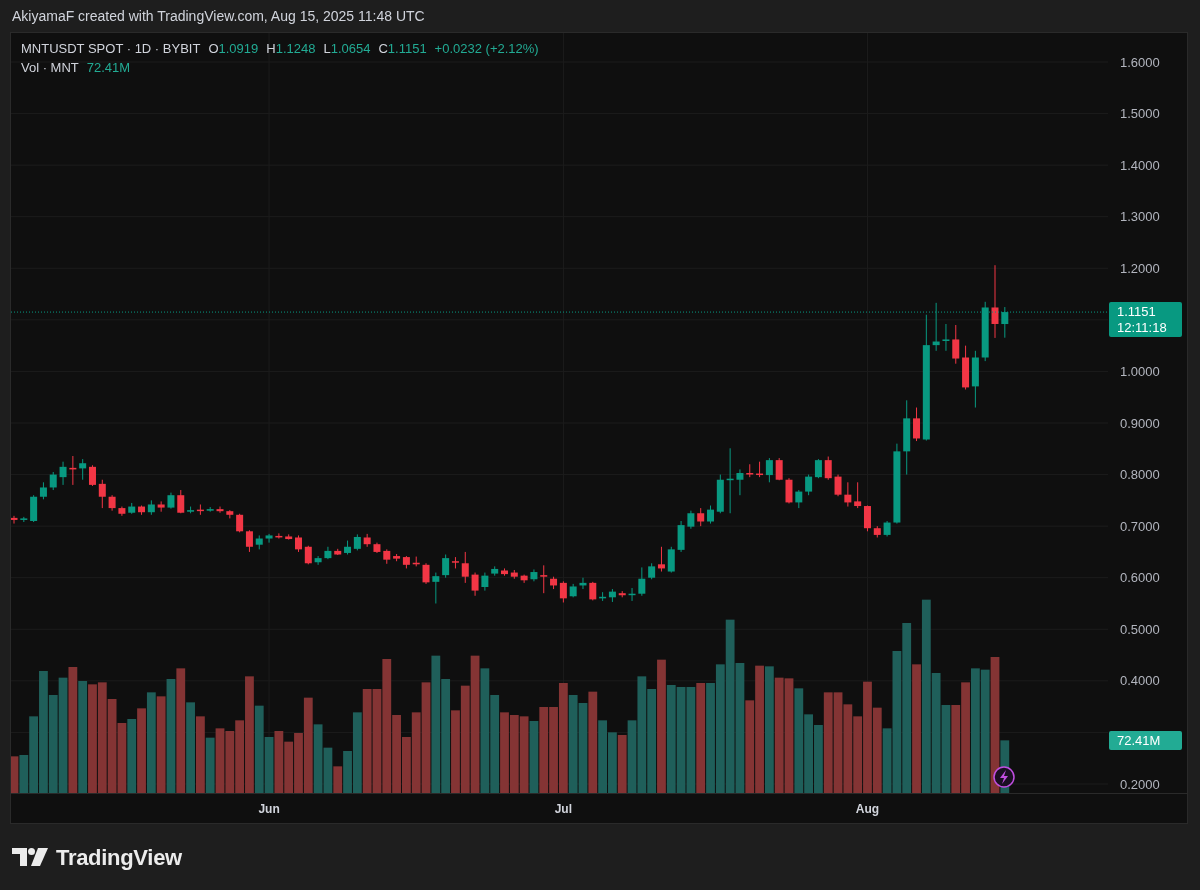 This screenshot has height=890, width=1200. What do you see at coordinates (1140, 114) in the screenshot?
I see `price-axis-label: 1.5000` at bounding box center [1140, 114].